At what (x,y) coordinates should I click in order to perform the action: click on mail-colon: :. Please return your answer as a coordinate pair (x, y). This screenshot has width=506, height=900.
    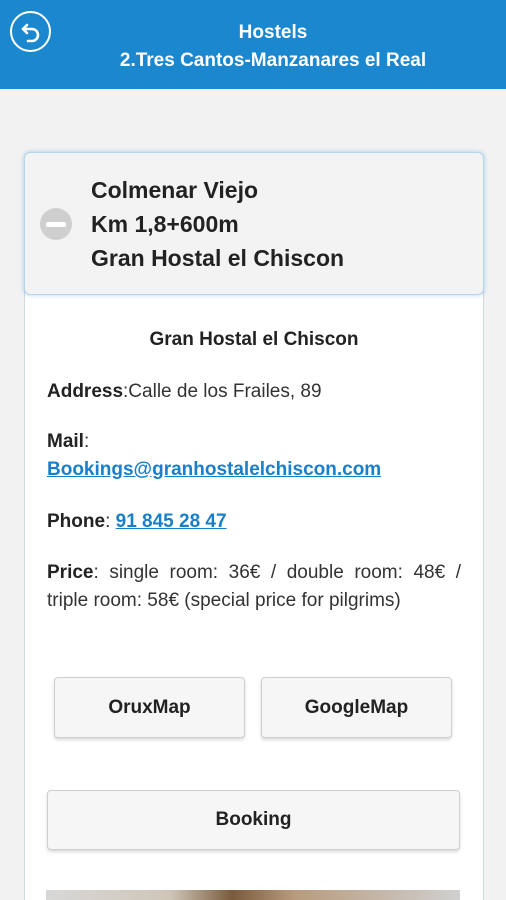
    Looking at the image, I should click on (86, 441).